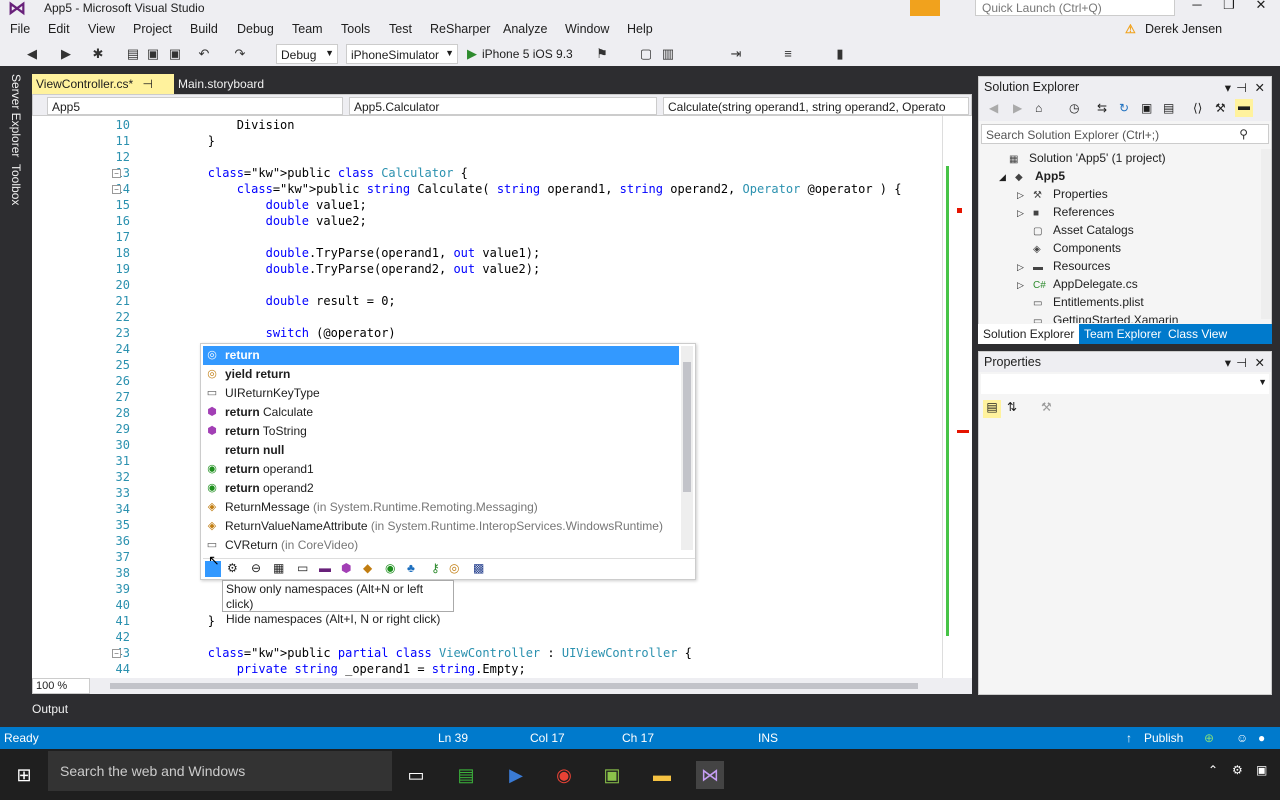 The image size is (1280, 800). Describe the element at coordinates (957, 397) in the screenshot. I see `editor-scrollbar` at that location.